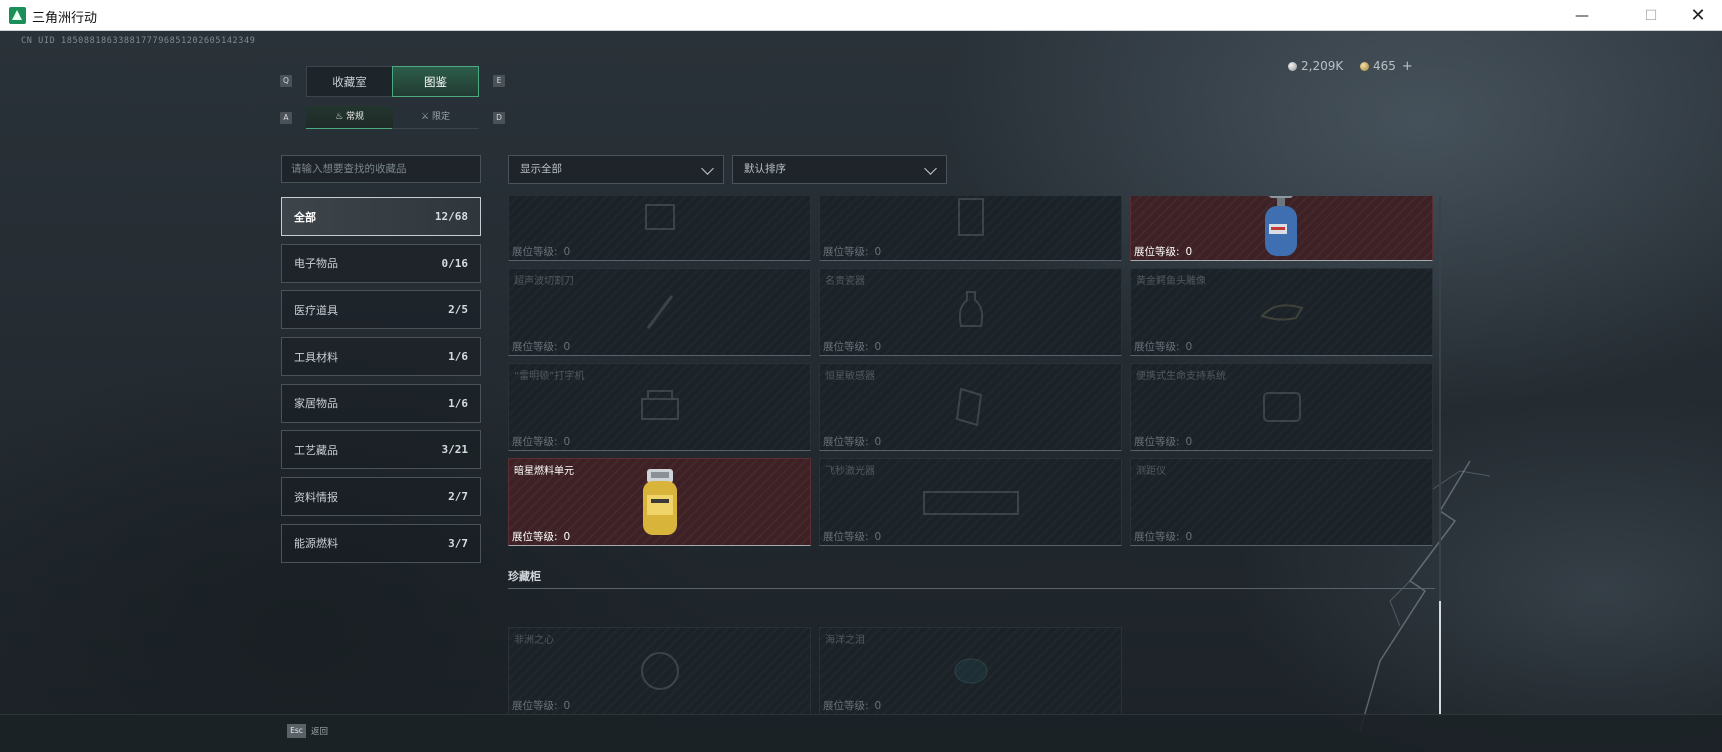 The width and height of the screenshot is (1722, 752). What do you see at coordinates (296, 731) in the screenshot?
I see `esc-key-hint: Esc` at bounding box center [296, 731].